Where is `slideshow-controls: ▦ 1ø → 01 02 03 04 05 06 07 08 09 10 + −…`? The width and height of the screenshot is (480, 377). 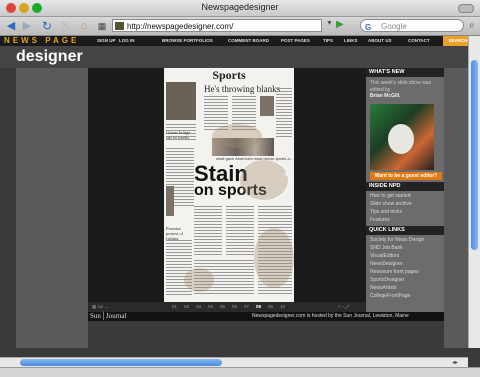
slideshow-controls: ▦ 1ø → 01 02 03 04 05 06 07 08 09 10 + −… is located at coordinates (227, 307).